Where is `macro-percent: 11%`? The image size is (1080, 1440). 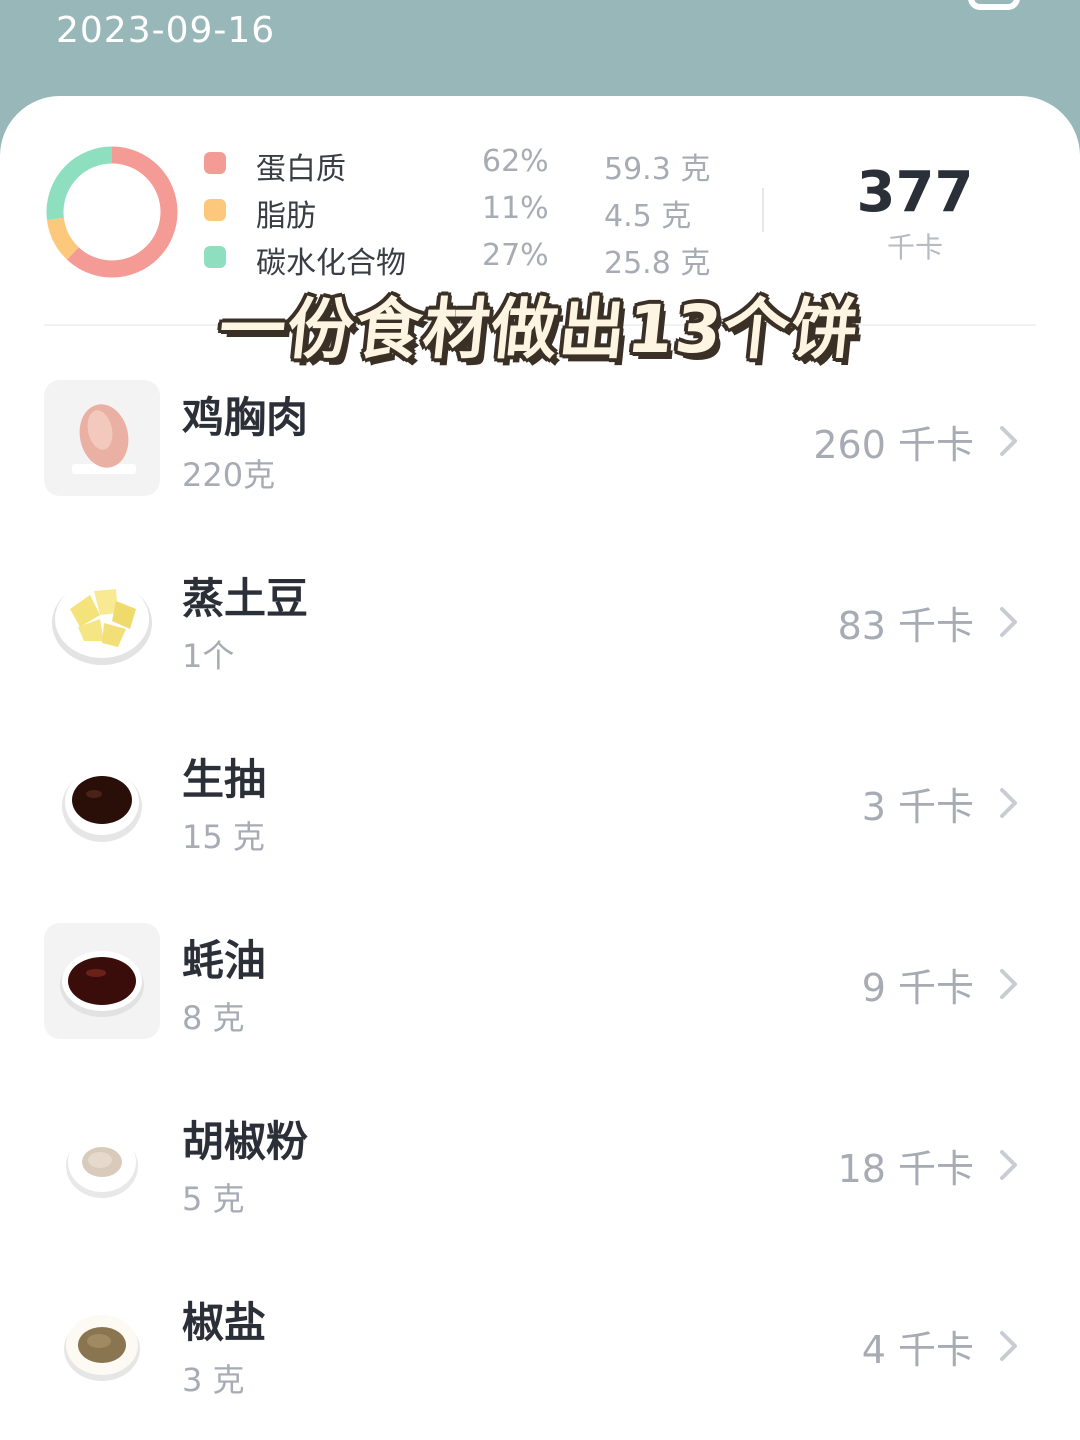 macro-percent: 11% is located at coordinates (515, 208).